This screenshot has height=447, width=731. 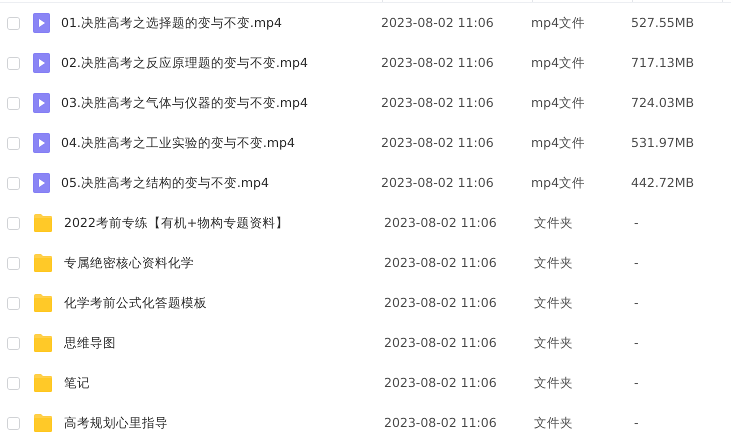 What do you see at coordinates (224, 263) in the screenshot?
I see `file-name: 专属绝密核心资料化学` at bounding box center [224, 263].